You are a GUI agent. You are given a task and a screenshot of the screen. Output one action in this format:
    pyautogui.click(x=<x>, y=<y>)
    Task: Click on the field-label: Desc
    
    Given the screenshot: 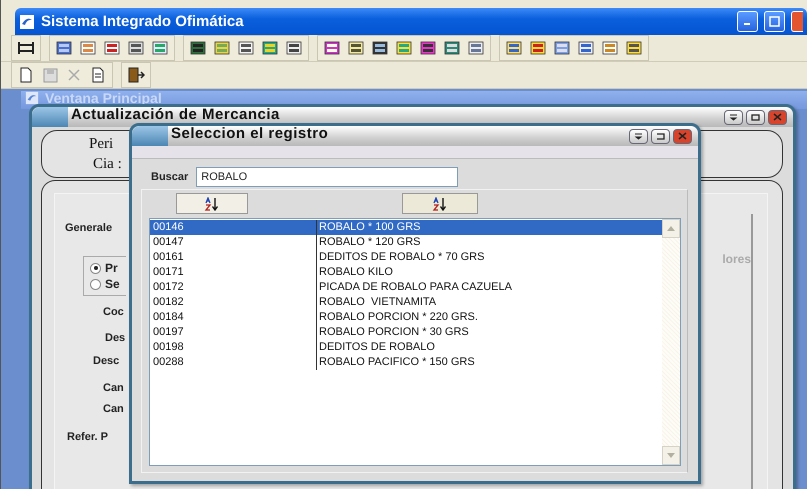 What is the action you would take?
    pyautogui.click(x=106, y=361)
    